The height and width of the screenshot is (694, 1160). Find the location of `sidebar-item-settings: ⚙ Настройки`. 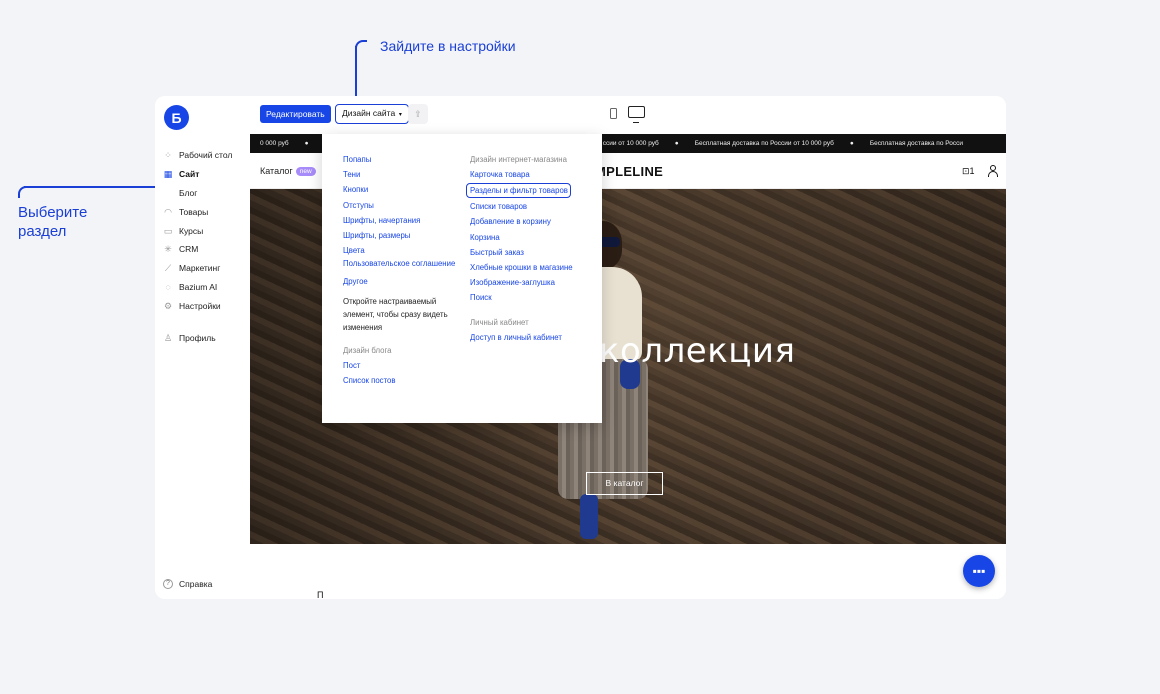

sidebar-item-settings: ⚙ Настройки is located at coordinates (197, 305).